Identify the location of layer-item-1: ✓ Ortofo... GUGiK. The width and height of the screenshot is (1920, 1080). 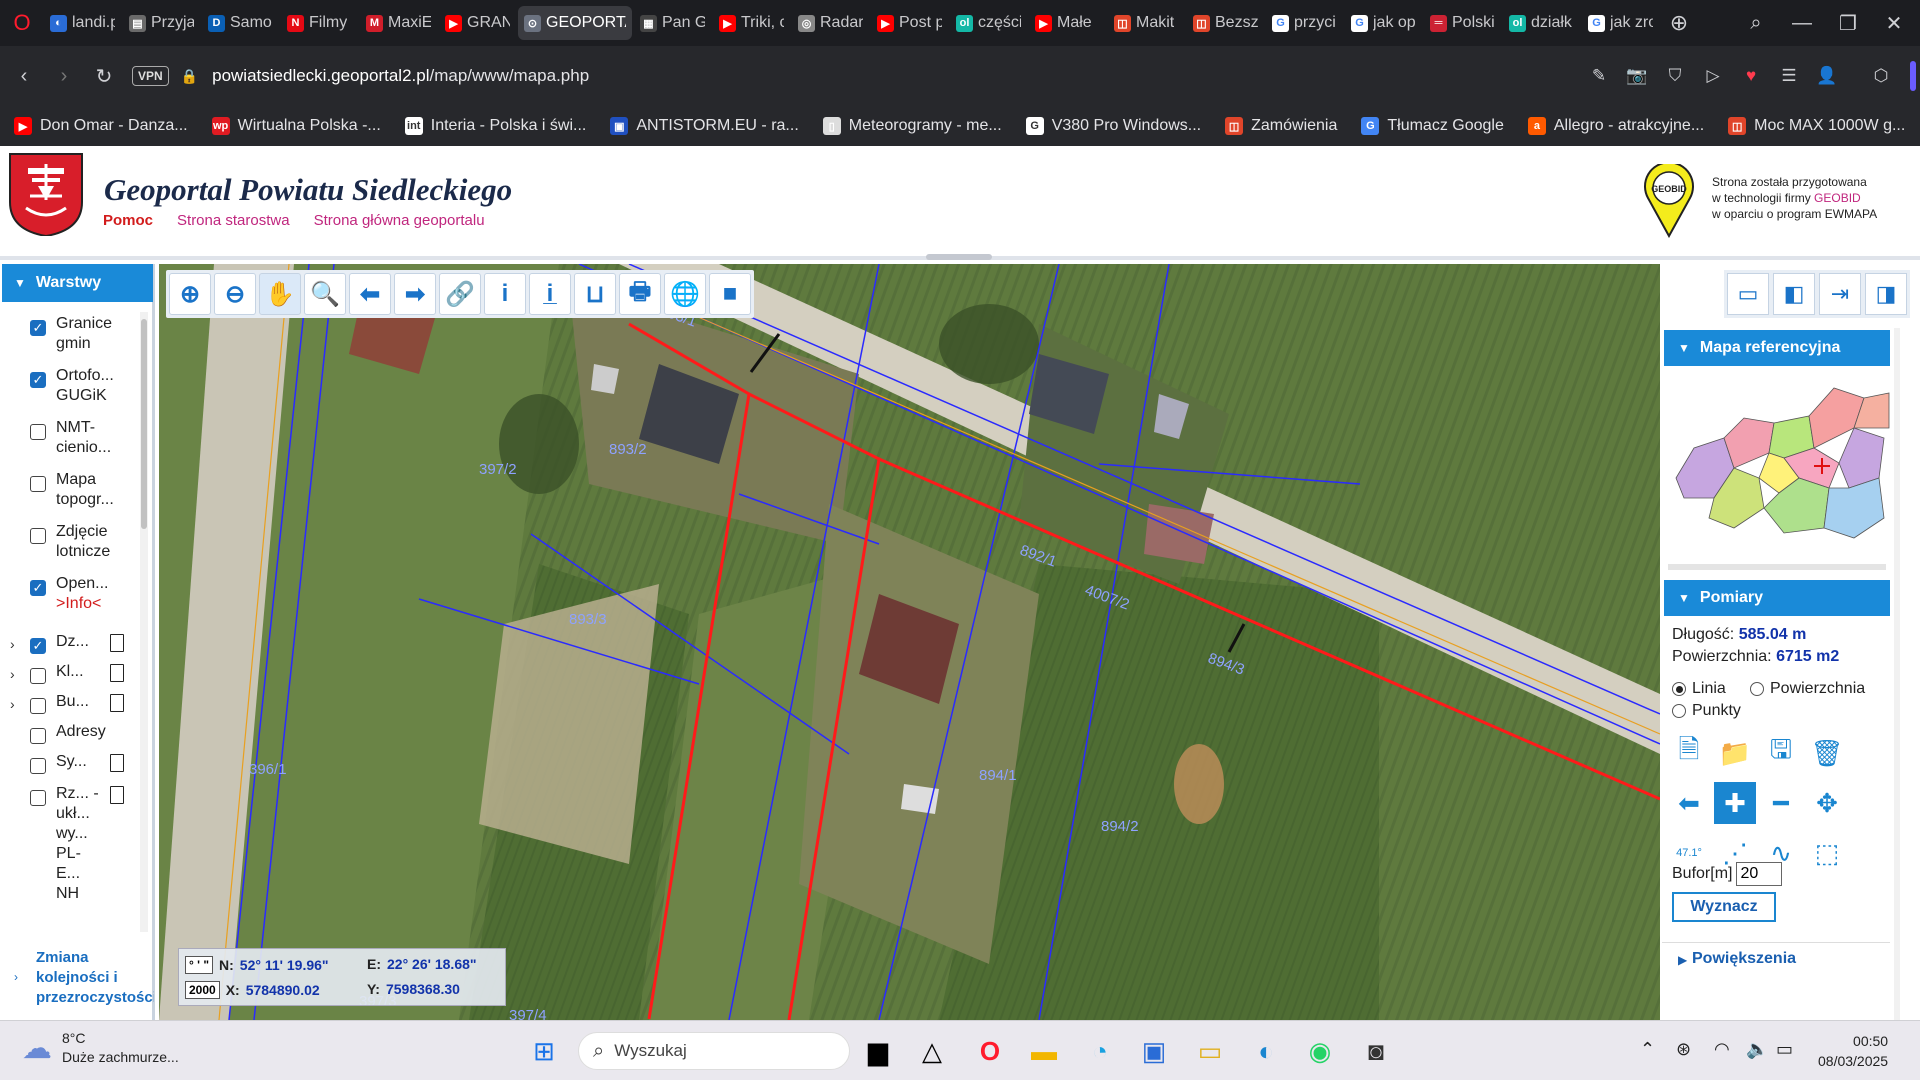
(86, 386).